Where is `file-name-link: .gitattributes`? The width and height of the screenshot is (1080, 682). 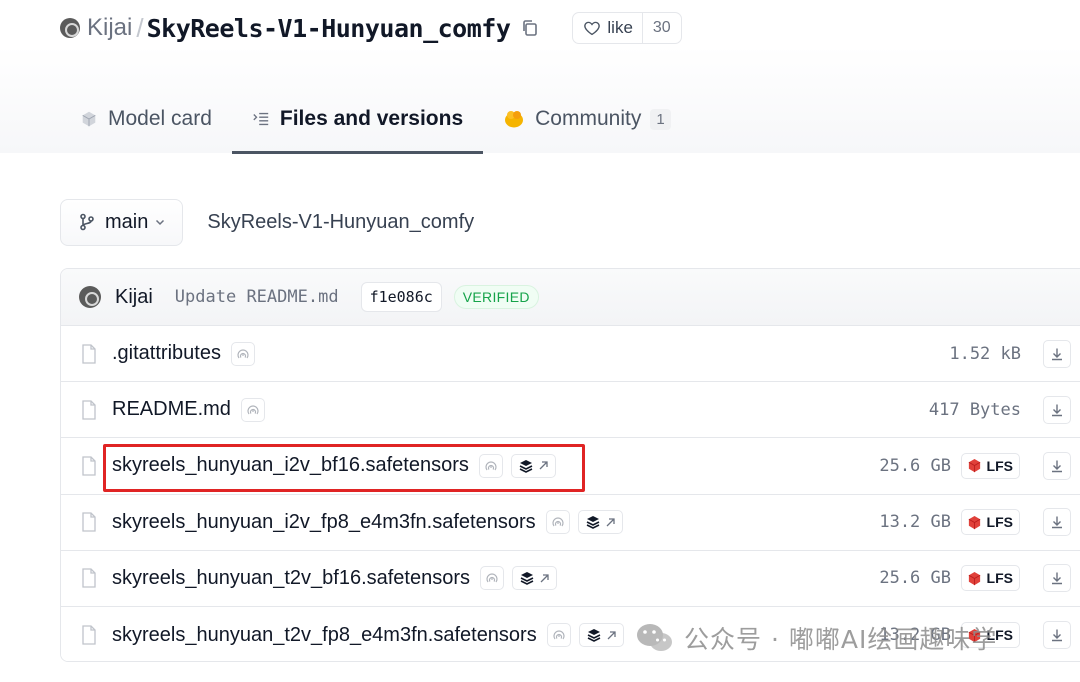
file-name-link: .gitattributes is located at coordinates (166, 353).